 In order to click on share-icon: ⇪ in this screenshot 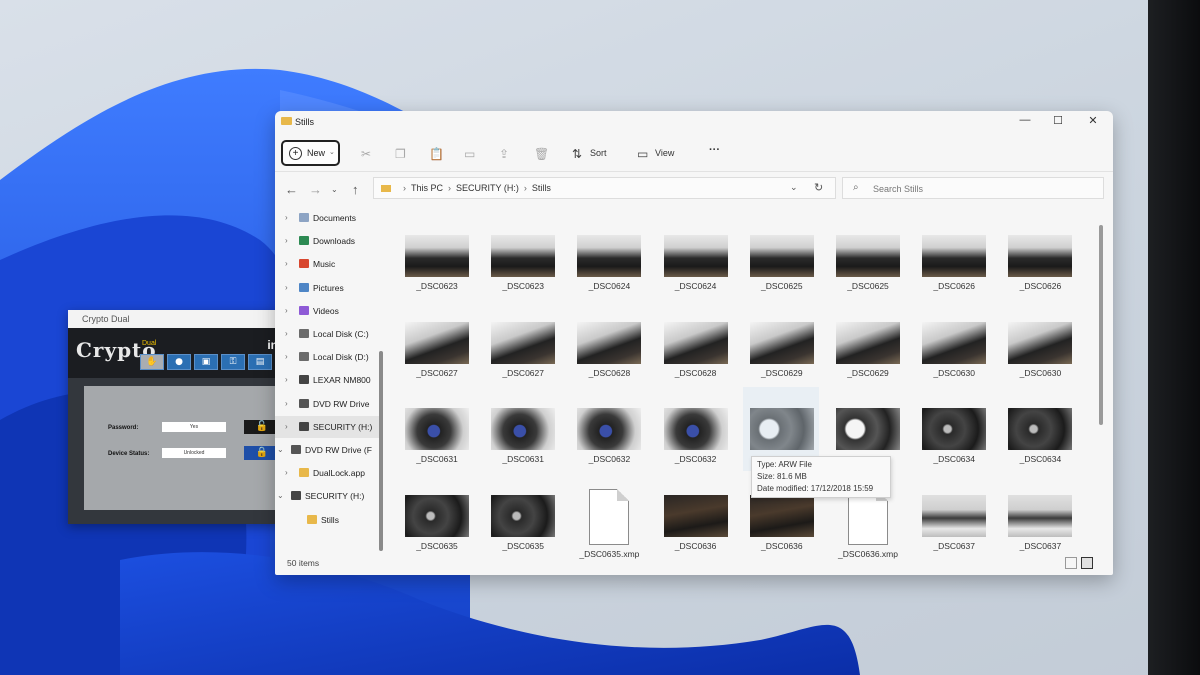, I will do `click(504, 154)`.